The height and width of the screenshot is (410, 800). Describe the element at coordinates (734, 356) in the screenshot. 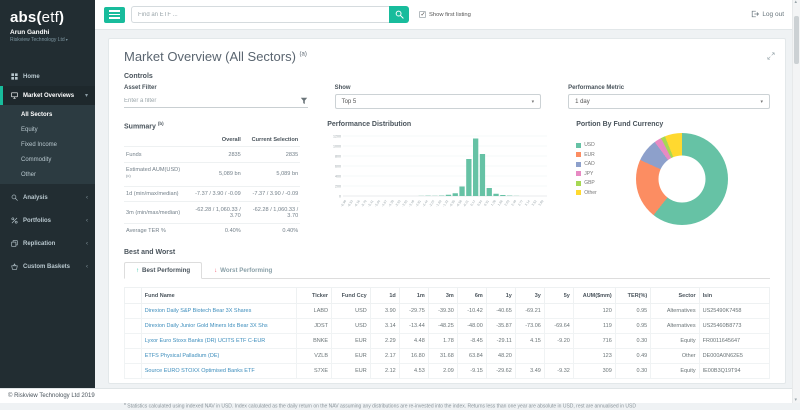

I see `isin-cell: DE000A0N62E5` at that location.